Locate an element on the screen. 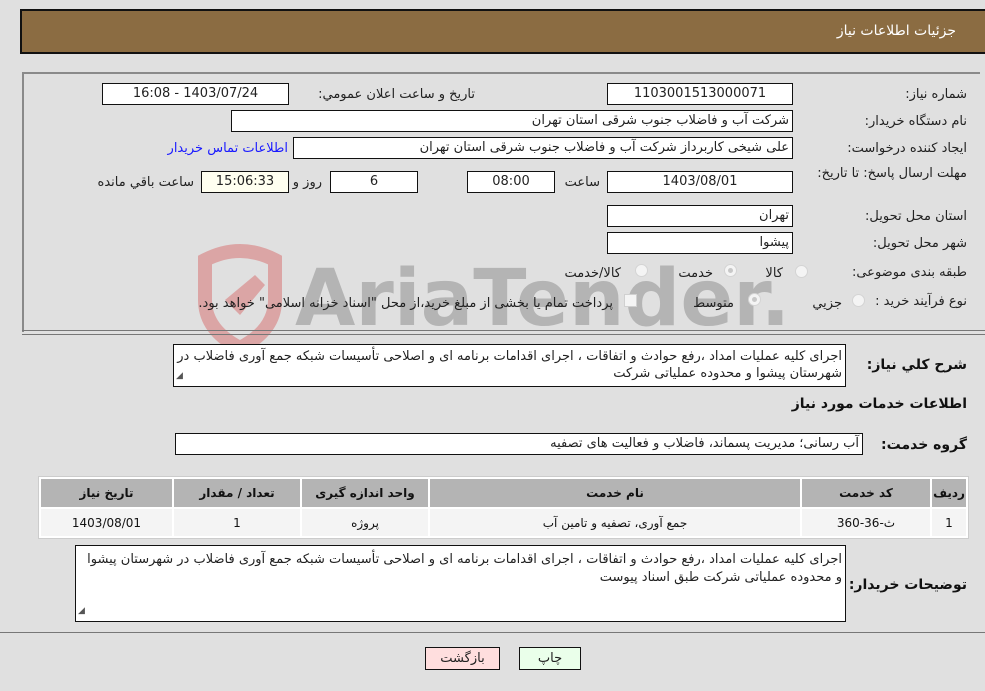  col-service-code: کد خدمت is located at coordinates (866, 493).